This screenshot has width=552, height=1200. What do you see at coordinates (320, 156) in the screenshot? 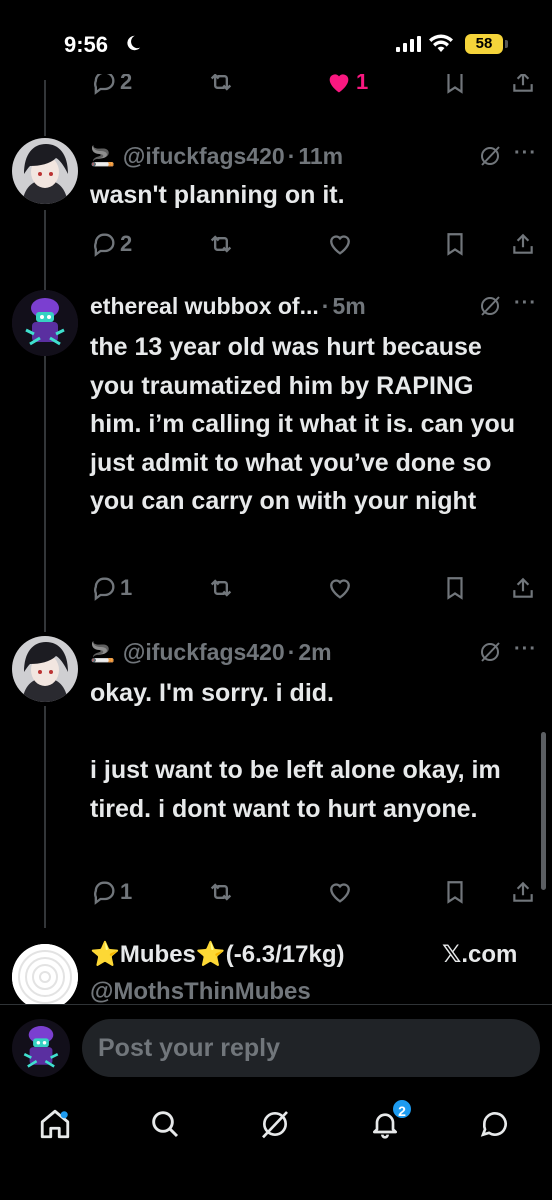
I see `timestamp: 11m` at bounding box center [320, 156].